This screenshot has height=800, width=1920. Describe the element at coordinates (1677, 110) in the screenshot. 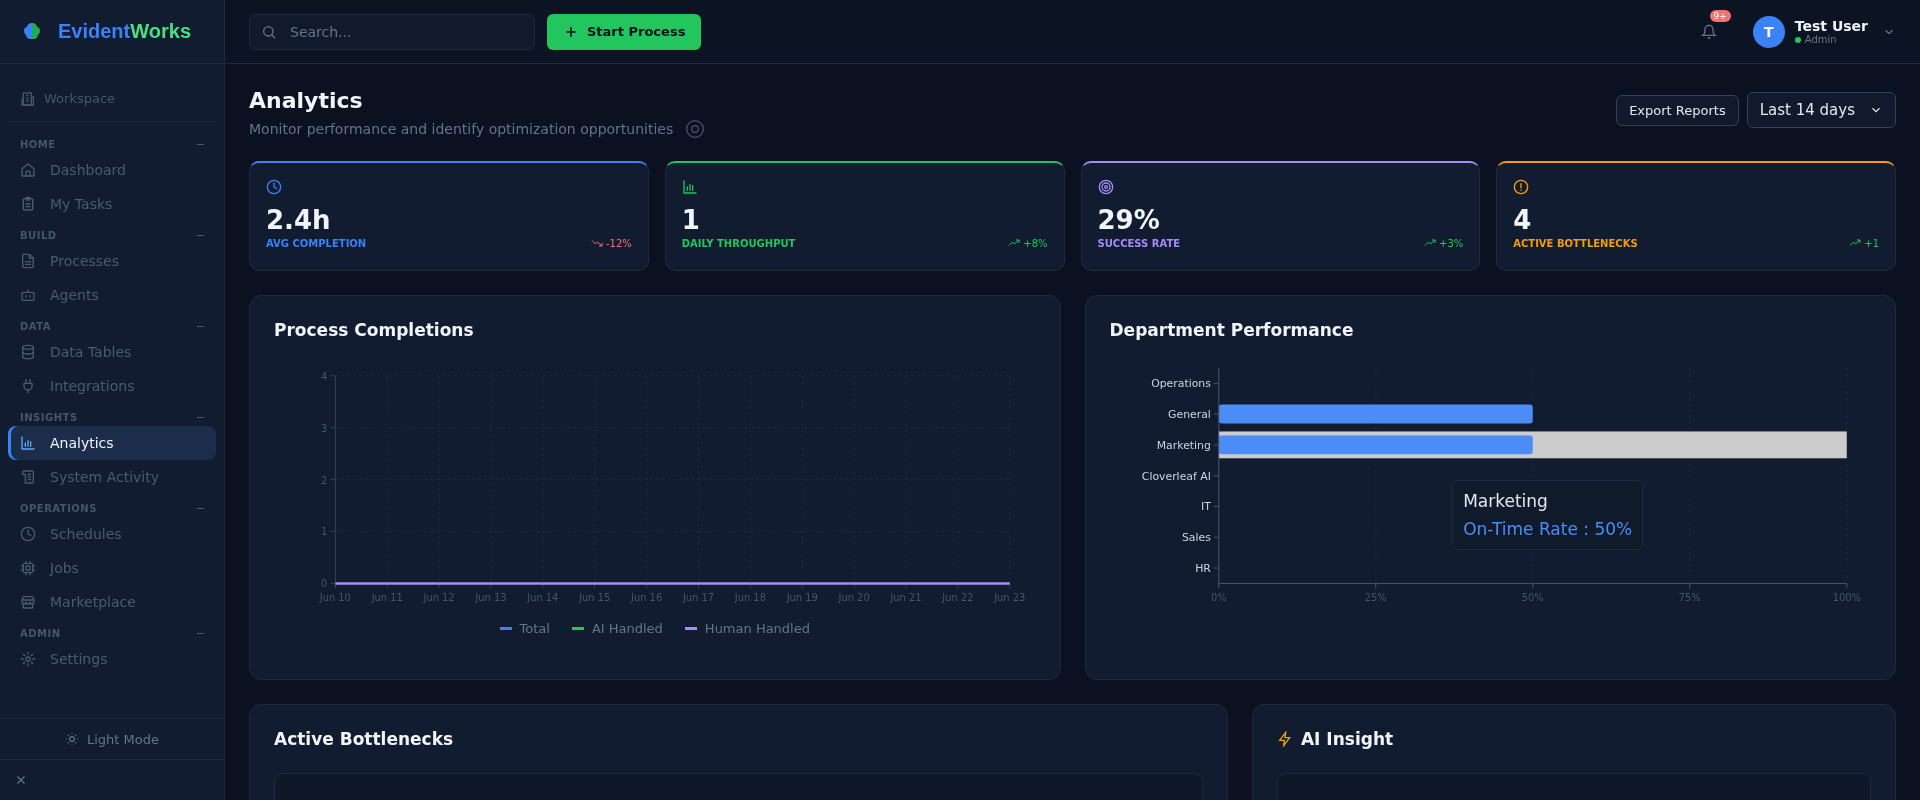

I see `export-reports-button: Export Reports` at that location.